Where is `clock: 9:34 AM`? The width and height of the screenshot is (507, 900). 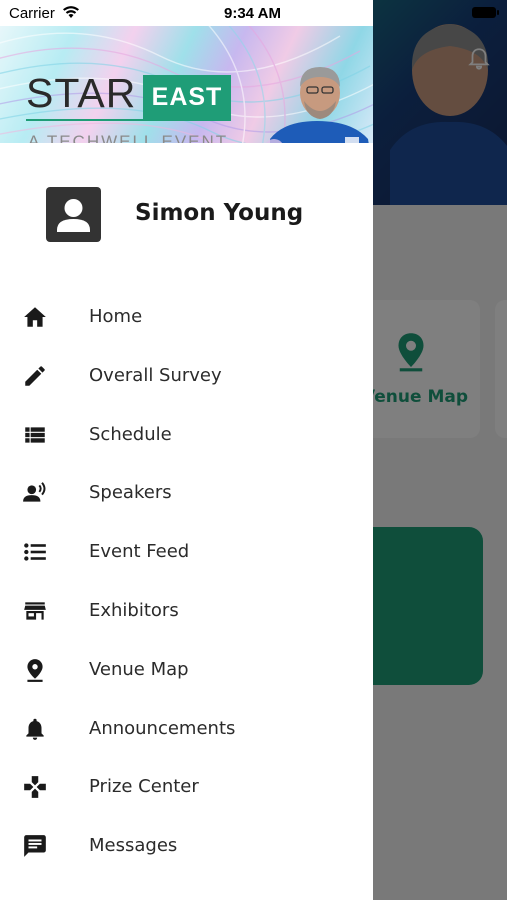
clock: 9:34 AM is located at coordinates (252, 13).